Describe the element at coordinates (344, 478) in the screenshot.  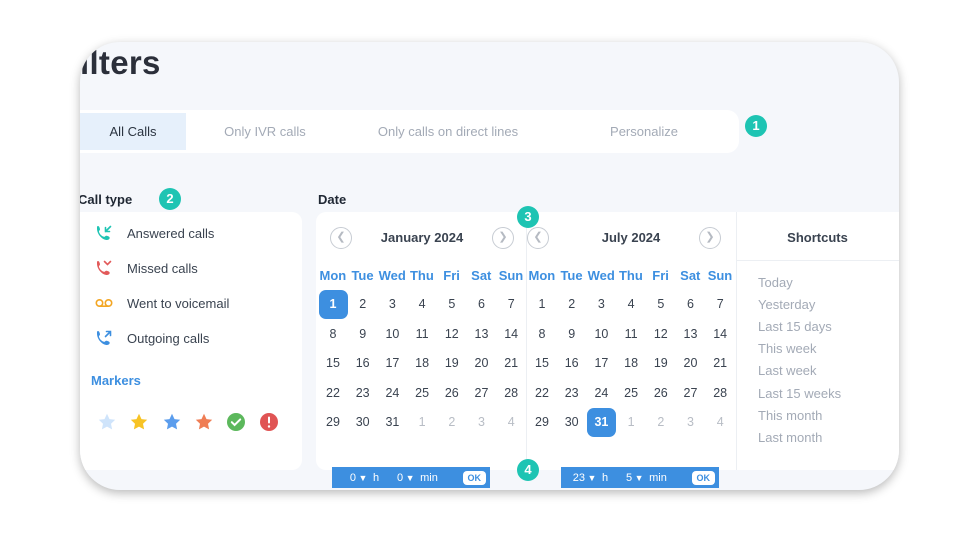
I see `start-hours-value: 0` at that location.